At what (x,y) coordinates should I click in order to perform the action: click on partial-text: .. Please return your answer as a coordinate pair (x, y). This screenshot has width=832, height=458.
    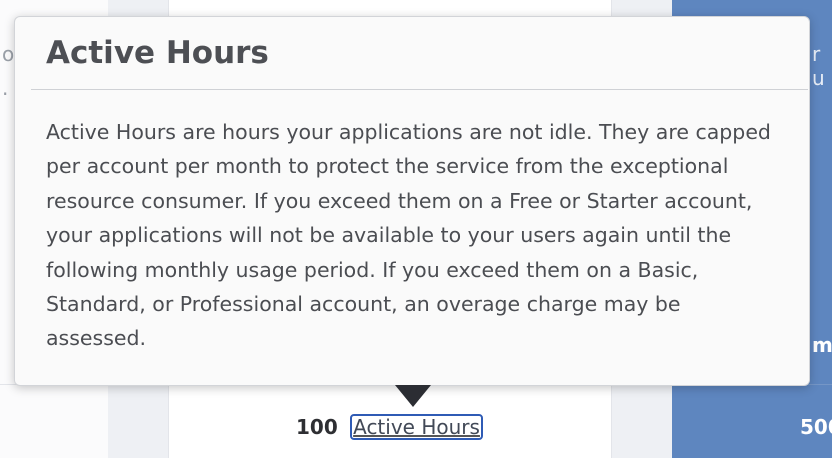
    Looking at the image, I should click on (5, 88).